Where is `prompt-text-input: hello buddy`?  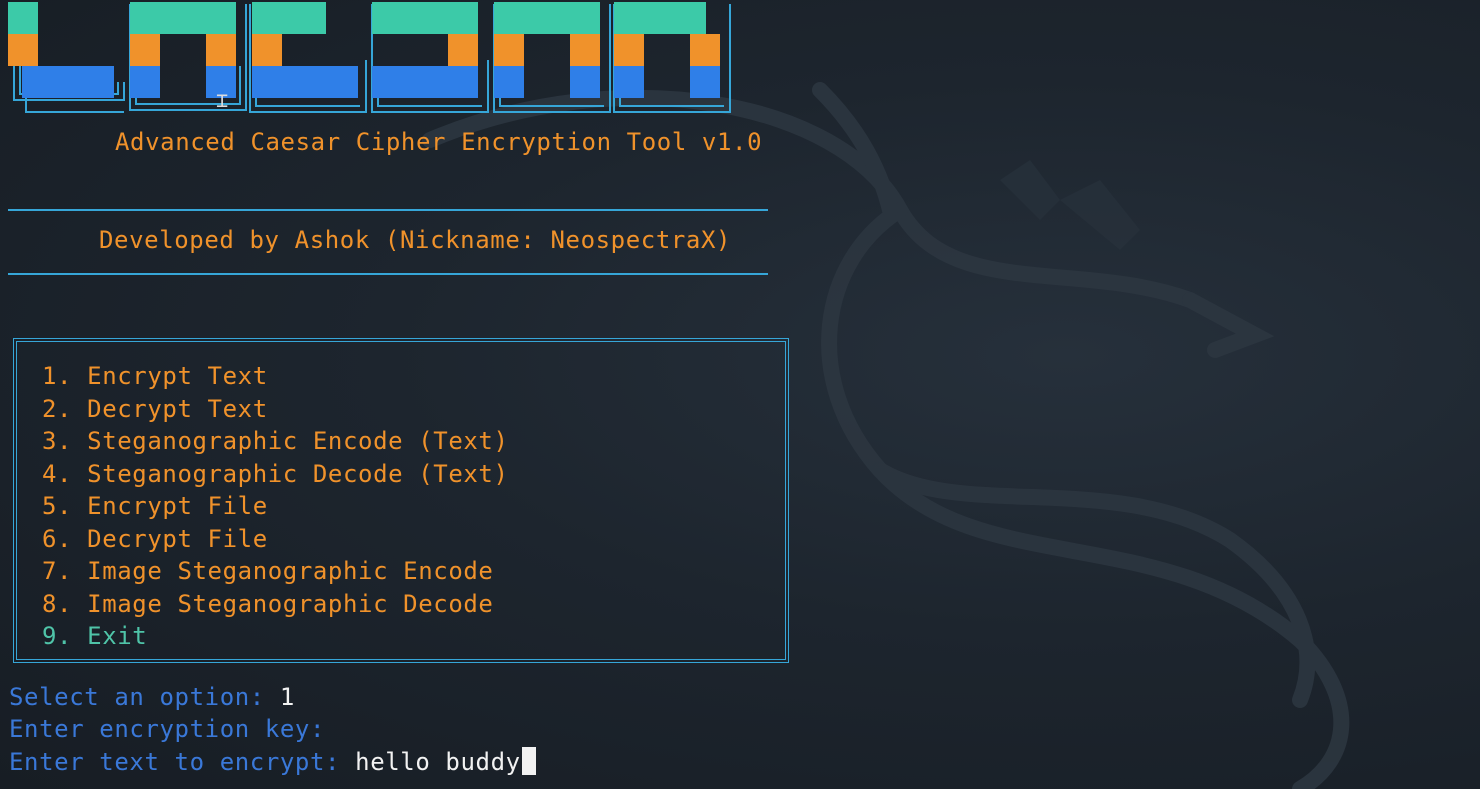 prompt-text-input: hello buddy is located at coordinates (438, 762).